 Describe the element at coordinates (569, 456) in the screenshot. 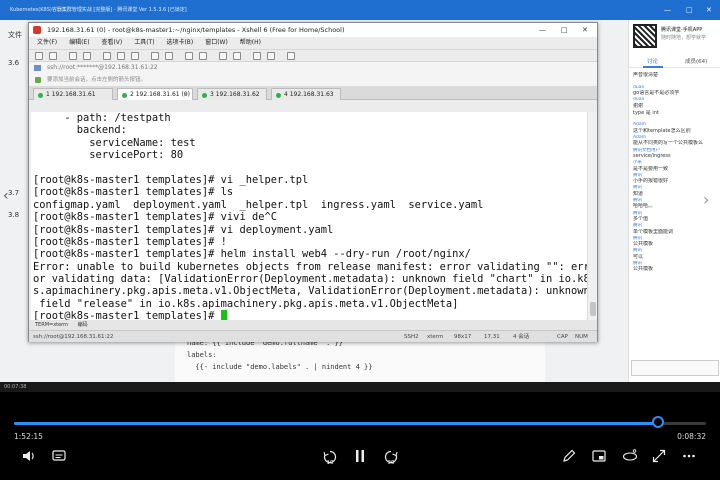

I see `pen-icon` at that location.